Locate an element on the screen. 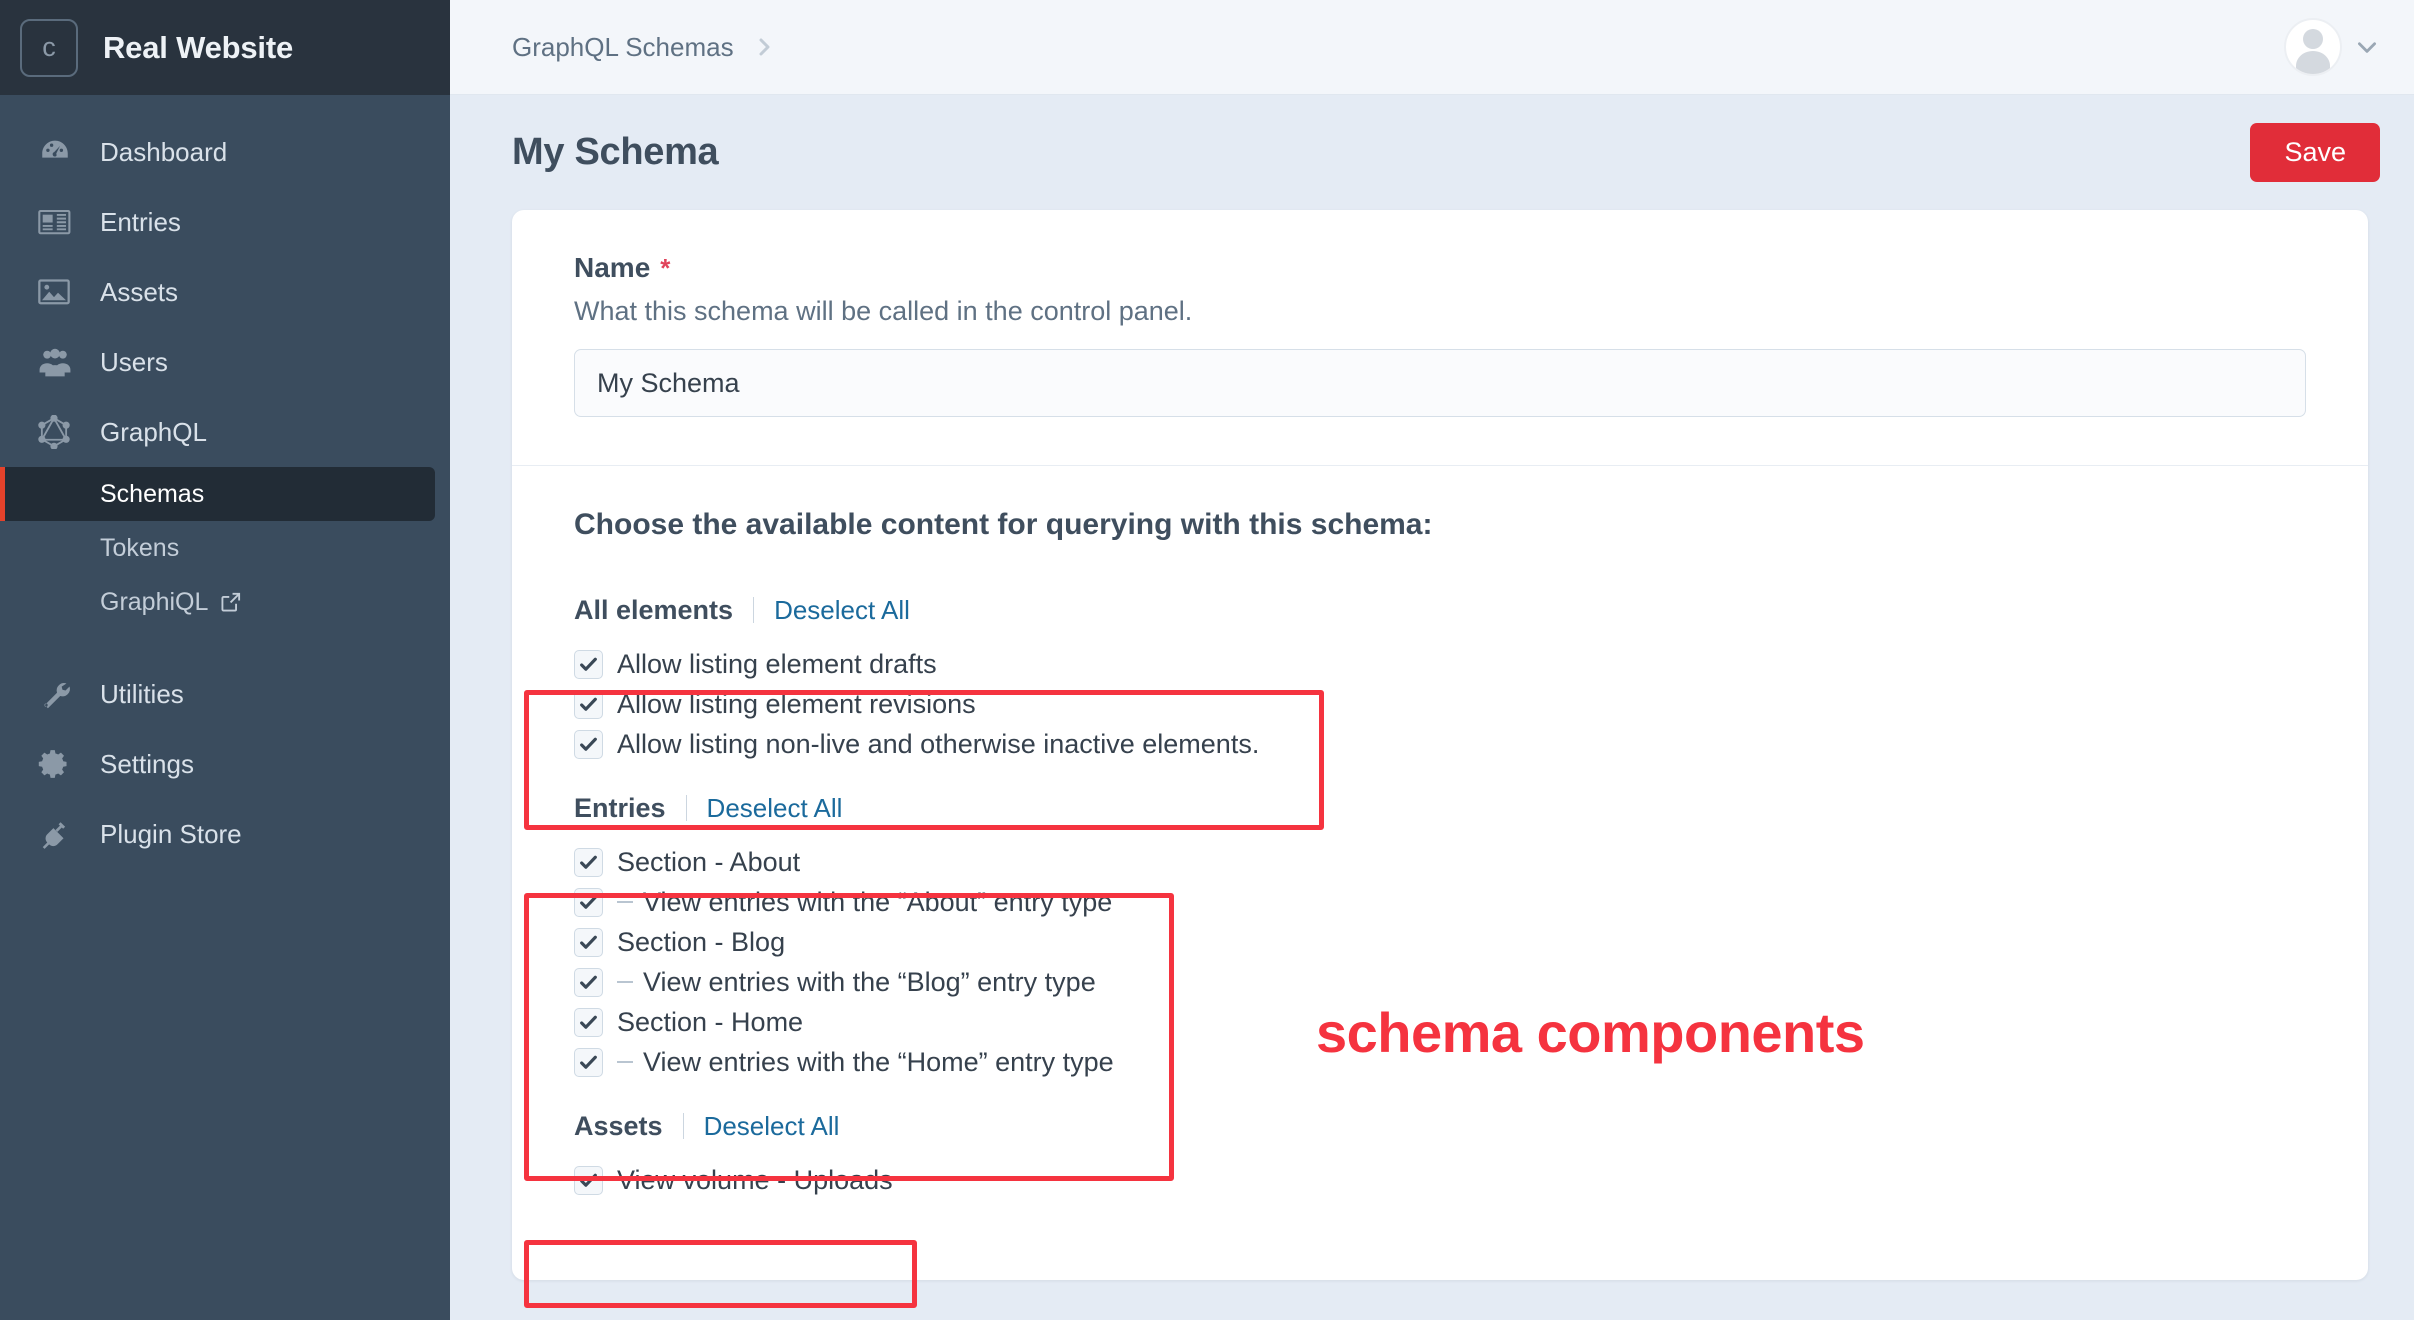 The width and height of the screenshot is (2414, 1320). page-title: My Schema is located at coordinates (615, 152).